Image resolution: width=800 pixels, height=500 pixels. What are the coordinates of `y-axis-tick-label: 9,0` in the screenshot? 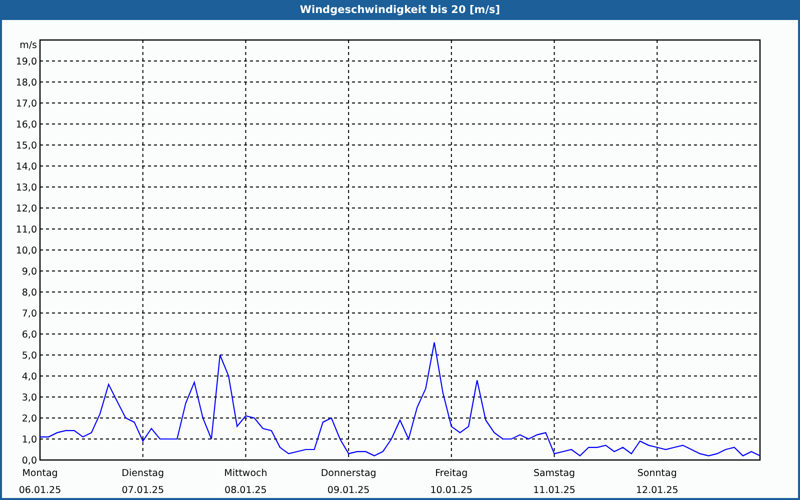 It's located at (29, 272).